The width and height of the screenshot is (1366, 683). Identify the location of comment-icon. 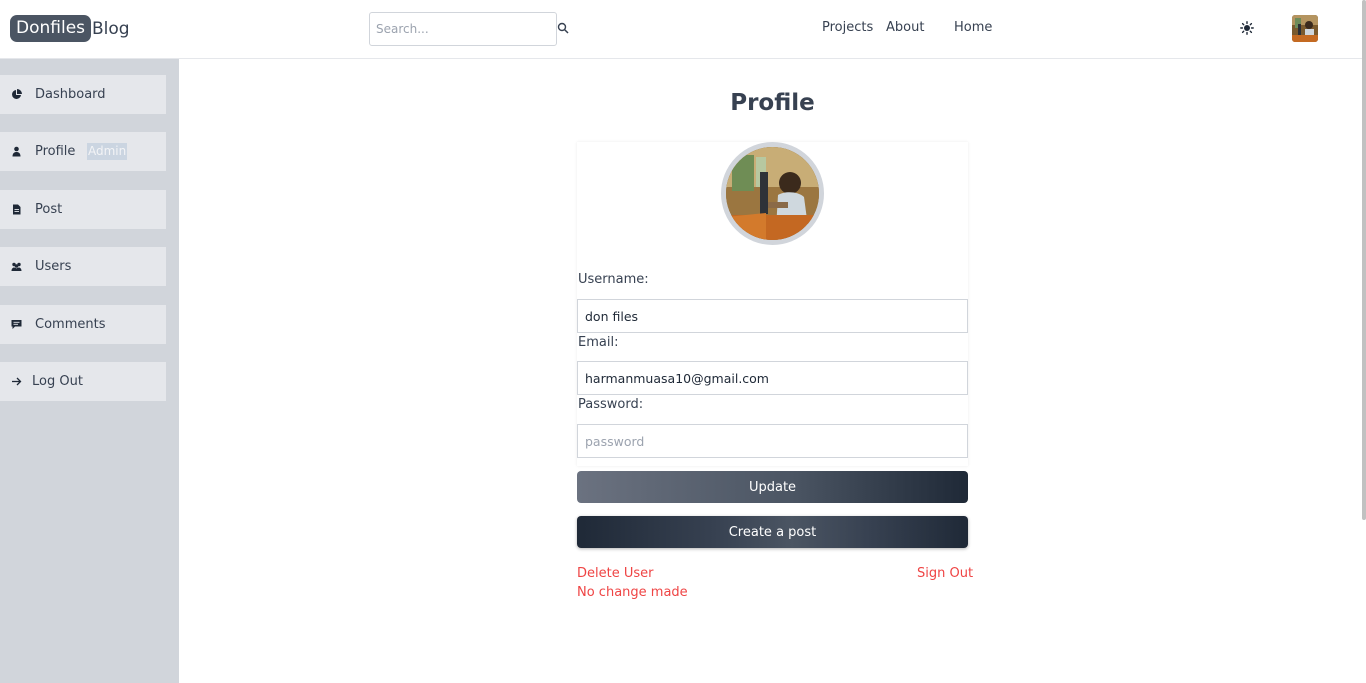
(16, 324).